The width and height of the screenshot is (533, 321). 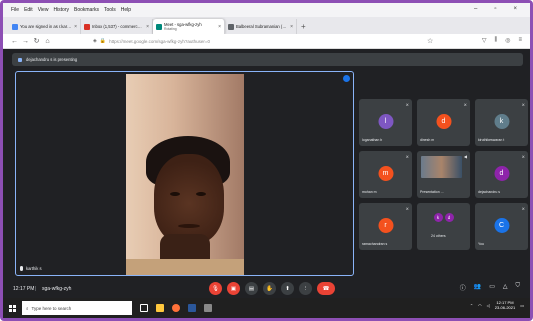 What do you see at coordinates (159, 26) in the screenshot?
I see `meet-icon` at bounding box center [159, 26].